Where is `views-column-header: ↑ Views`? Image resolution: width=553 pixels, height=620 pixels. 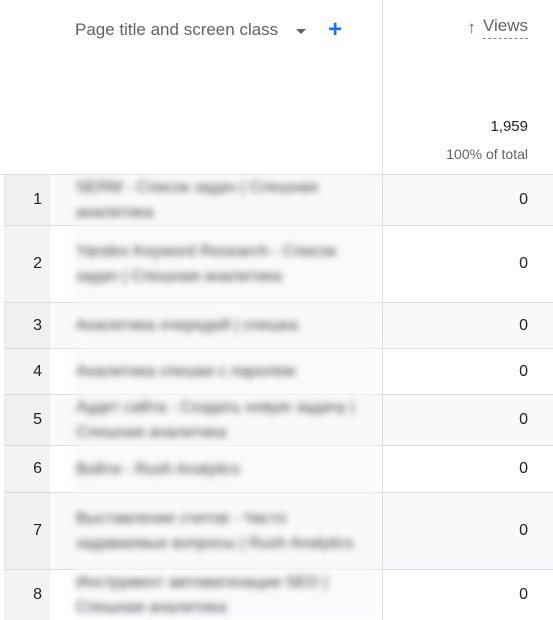
views-column-header: ↑ Views is located at coordinates (497, 27).